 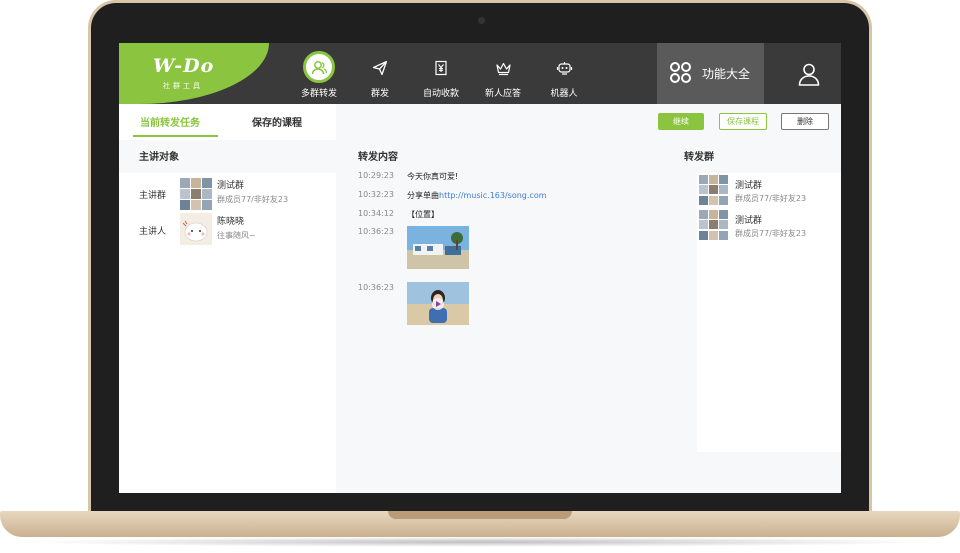 What do you see at coordinates (493, 195) in the screenshot?
I see `song-link: http://music.163/song.com` at bounding box center [493, 195].